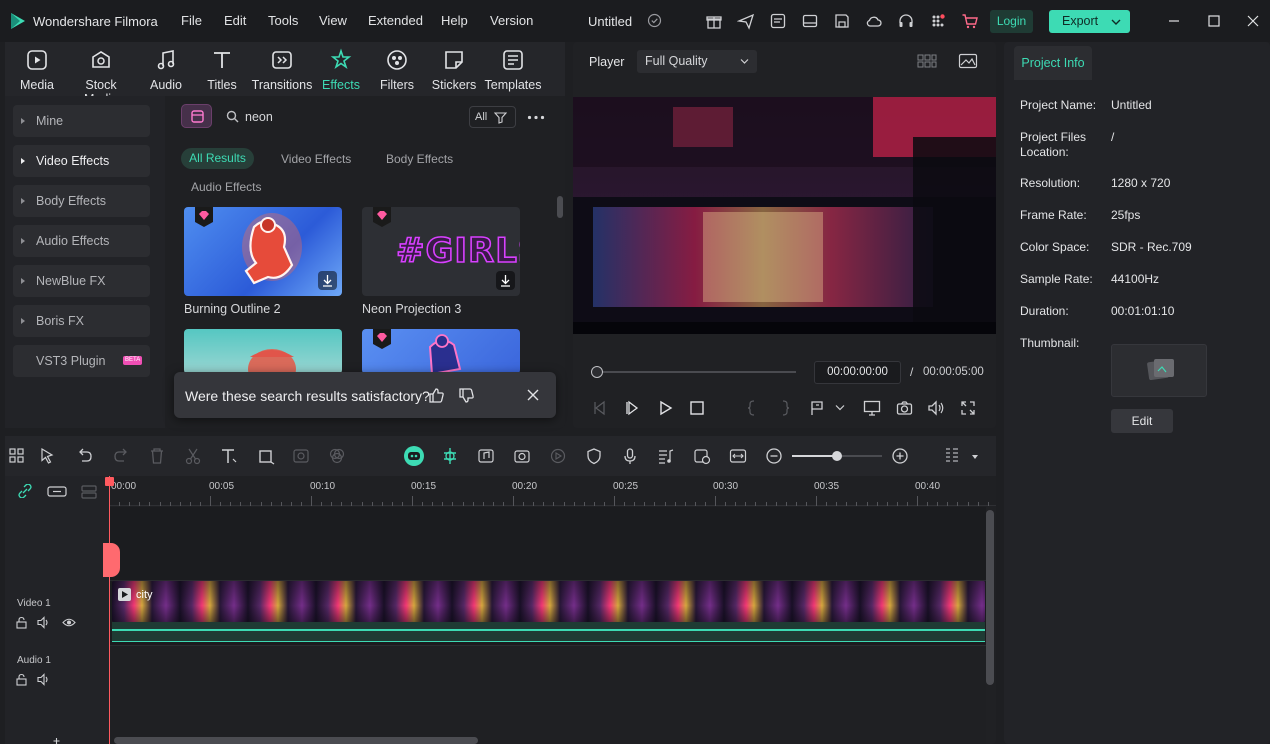 The image size is (1270, 744). Describe the element at coordinates (226, 187) in the screenshot. I see `chip-audio-effects: Audio Effects` at that location.